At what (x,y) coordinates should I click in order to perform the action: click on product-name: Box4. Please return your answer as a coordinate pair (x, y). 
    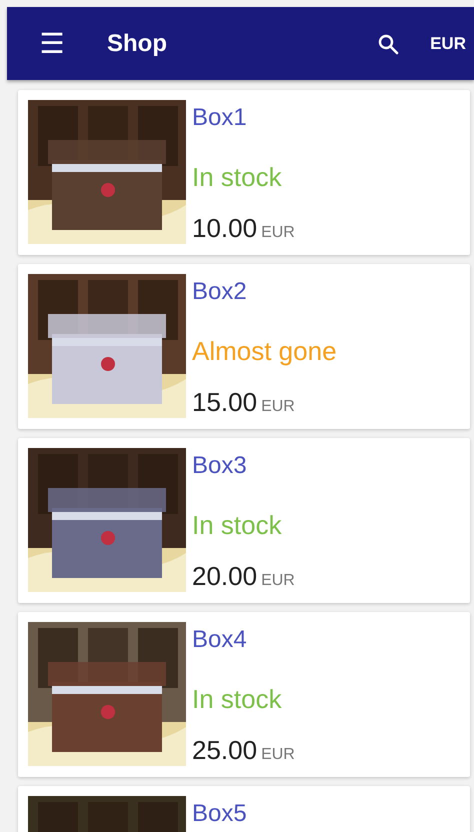
    Looking at the image, I should click on (219, 640).